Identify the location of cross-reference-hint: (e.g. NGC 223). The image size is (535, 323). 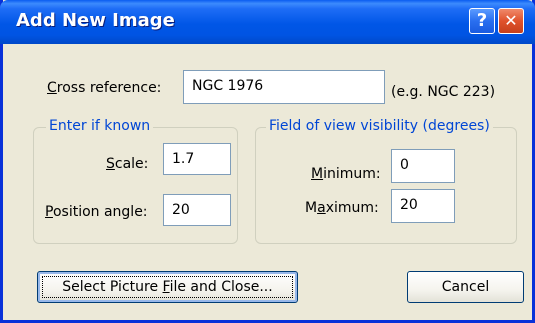
(443, 92).